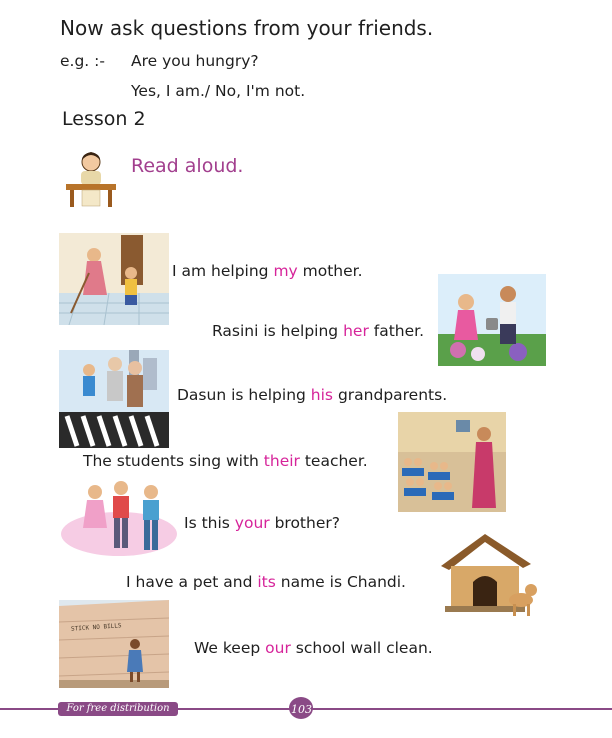 The width and height of the screenshot is (612, 738). Describe the element at coordinates (267, 271) in the screenshot. I see `sentence-1: I am helping my mother.` at that location.